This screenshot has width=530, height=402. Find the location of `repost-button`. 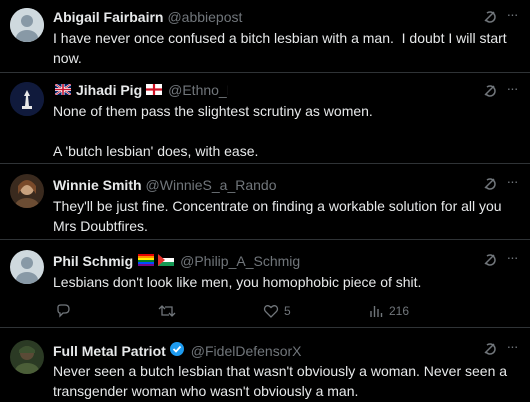

repost-button is located at coordinates (167, 311).